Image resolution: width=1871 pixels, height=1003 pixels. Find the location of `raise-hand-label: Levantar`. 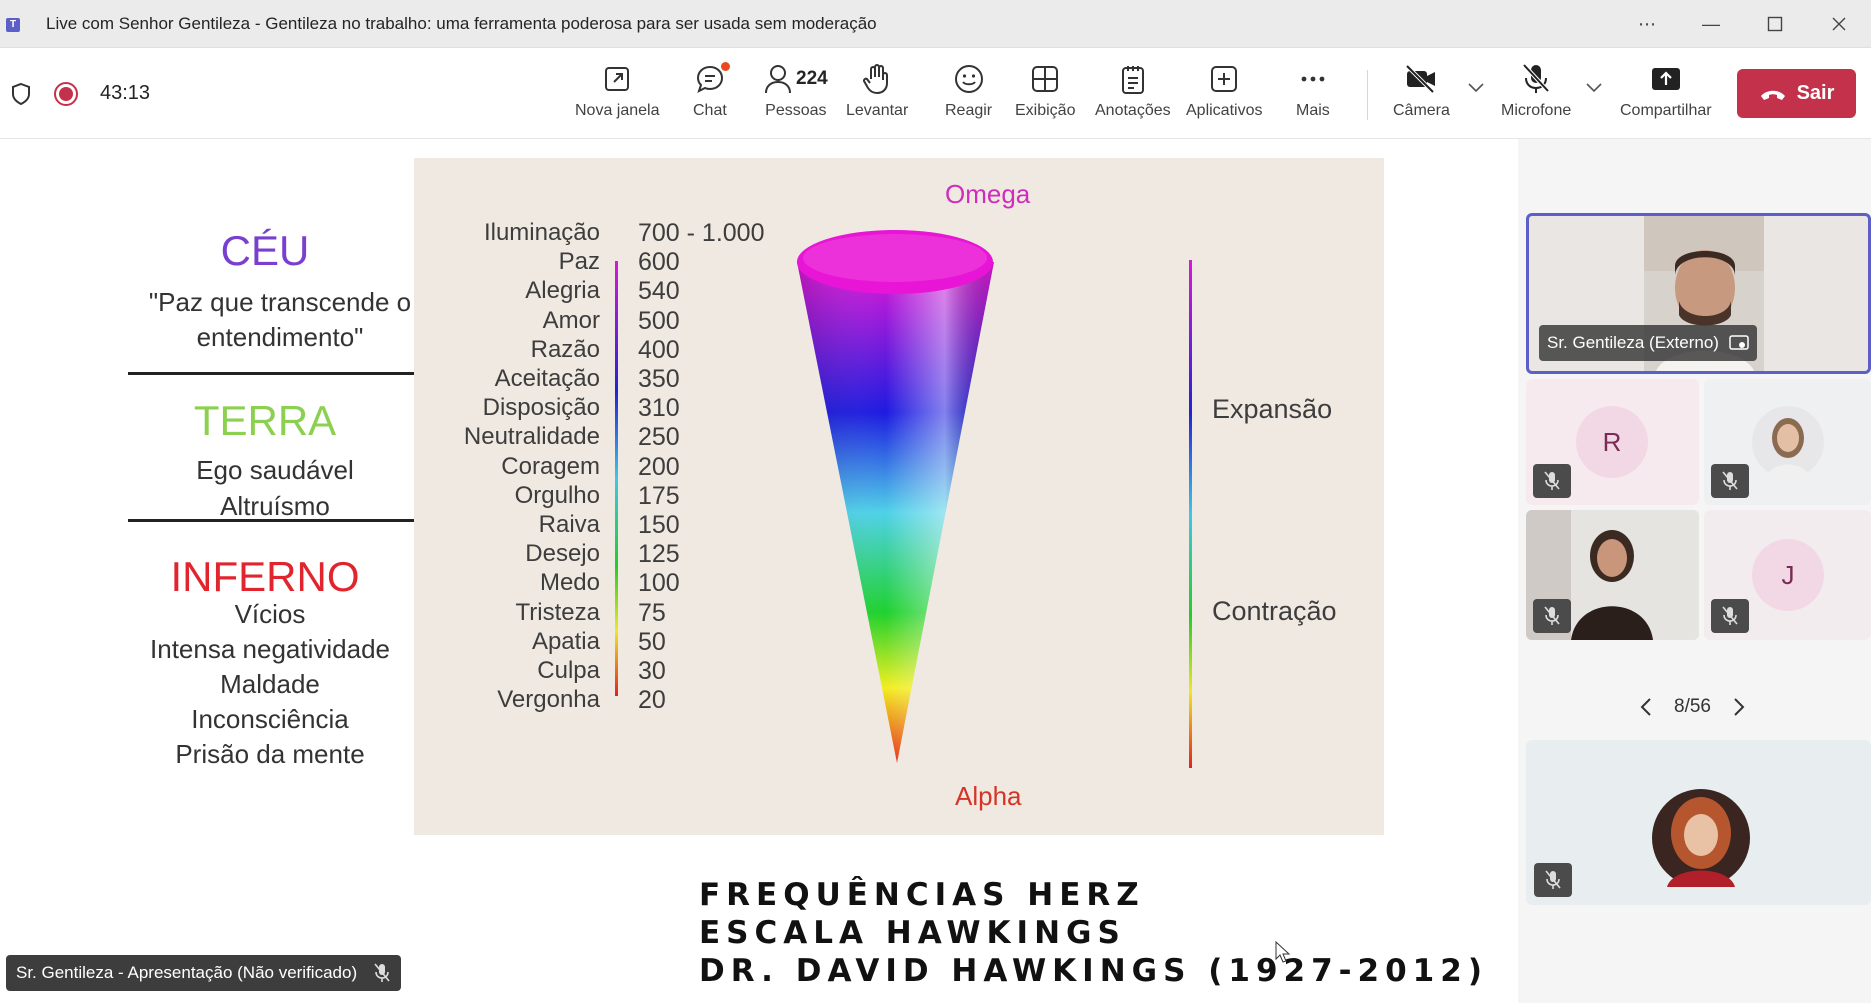

raise-hand-label: Levantar is located at coordinates (877, 110).